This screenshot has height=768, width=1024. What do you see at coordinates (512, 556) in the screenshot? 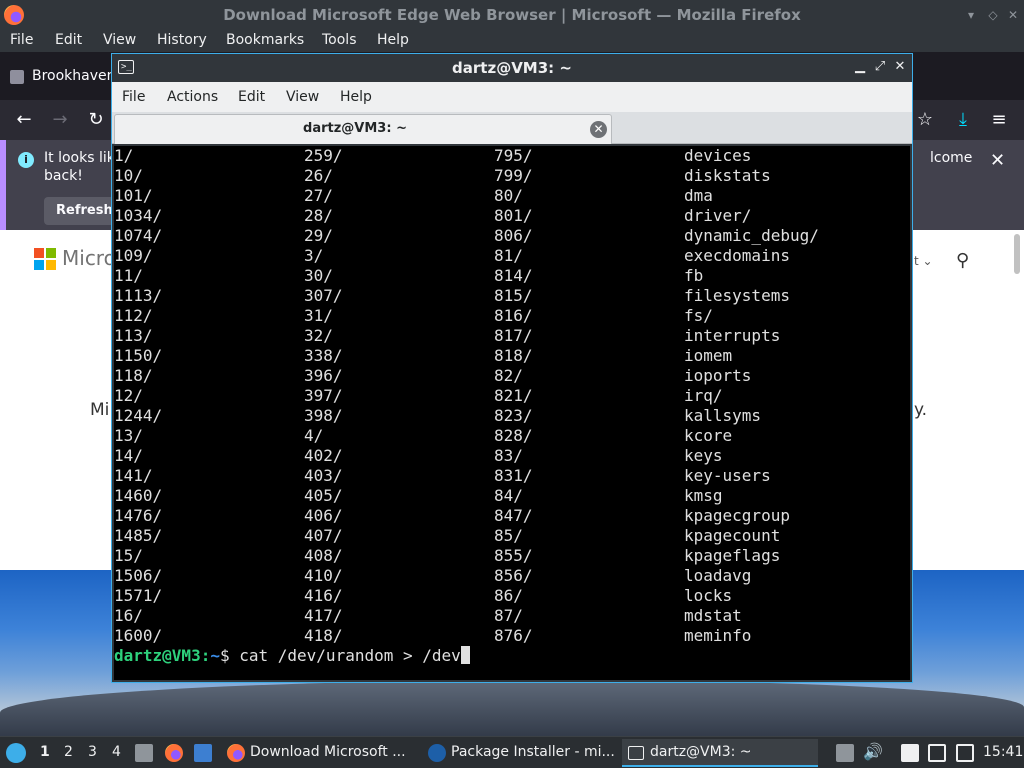
I see `terminal-output-row: 15/408/855/kpageflags` at bounding box center [512, 556].